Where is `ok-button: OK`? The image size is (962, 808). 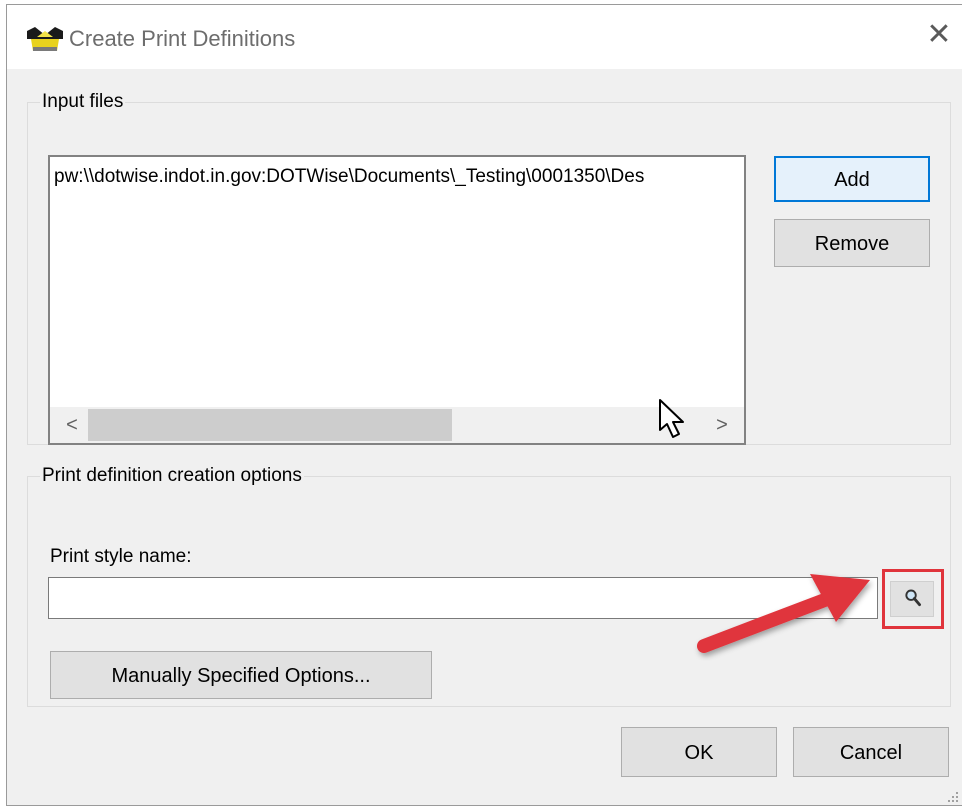
ok-button: OK is located at coordinates (699, 752).